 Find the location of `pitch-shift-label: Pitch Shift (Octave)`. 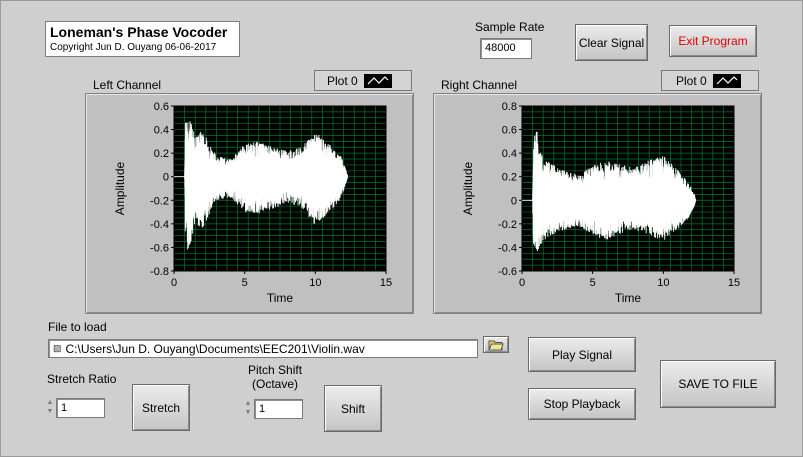

pitch-shift-label: Pitch Shift (Octave) is located at coordinates (275, 377).